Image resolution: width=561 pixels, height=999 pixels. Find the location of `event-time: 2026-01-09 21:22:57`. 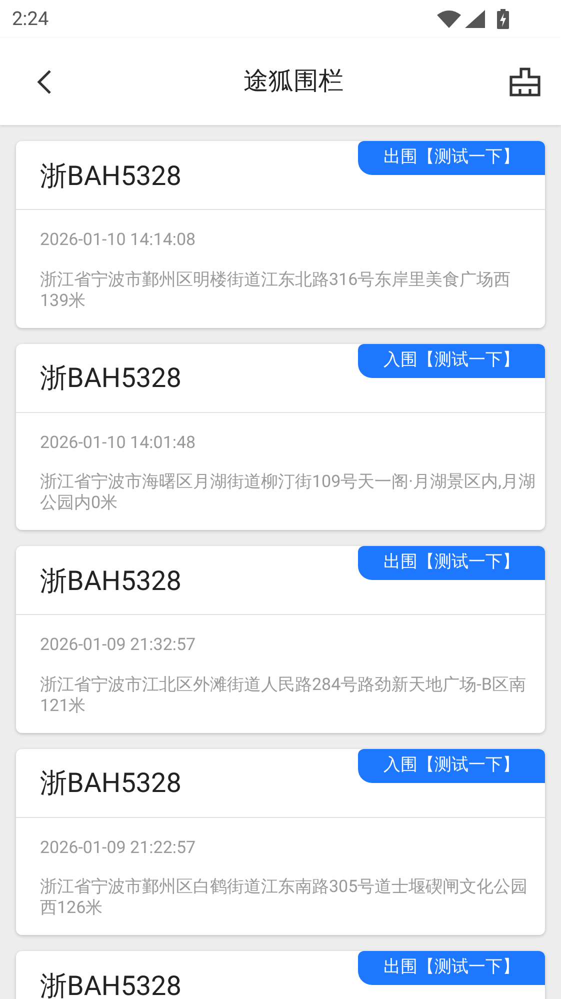

event-time: 2026-01-09 21:22:57 is located at coordinates (118, 848).